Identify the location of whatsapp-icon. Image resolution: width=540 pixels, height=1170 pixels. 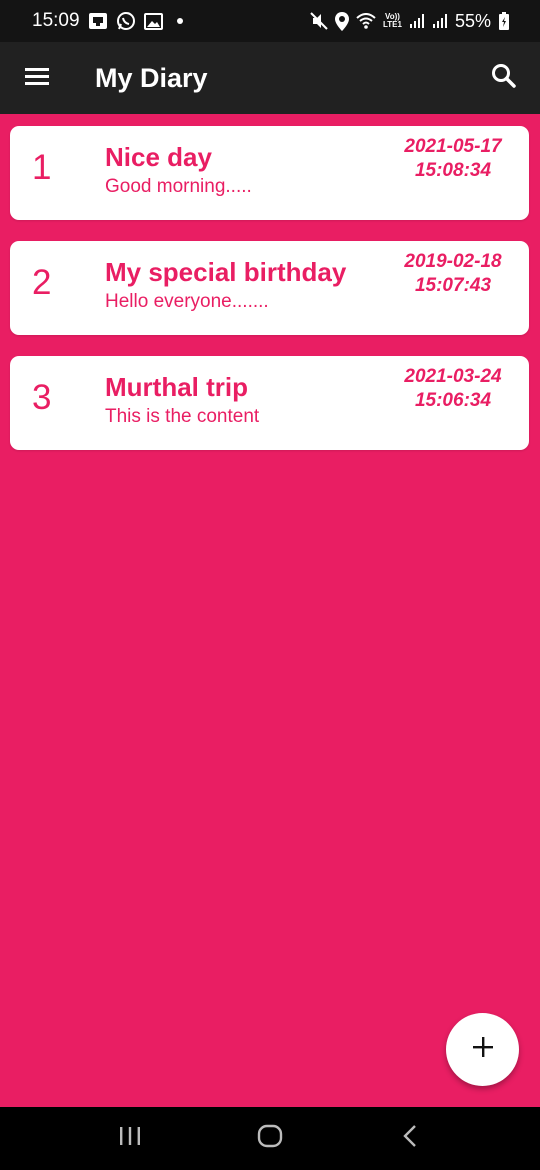
(126, 21).